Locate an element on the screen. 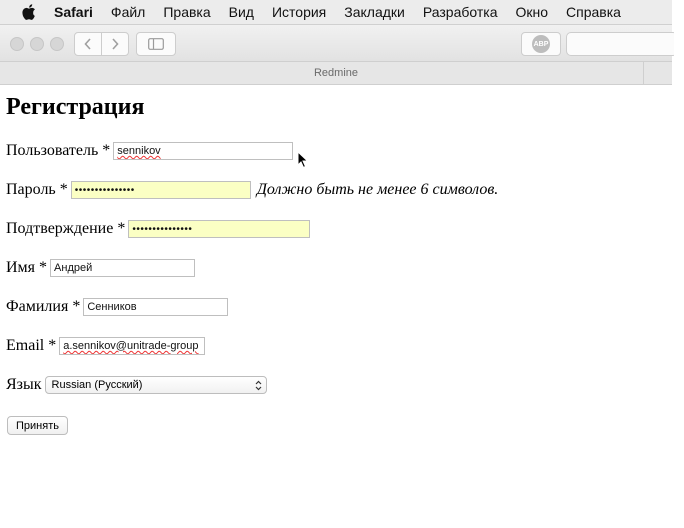  firstname-row: Имя * Андрей is located at coordinates (101, 268).